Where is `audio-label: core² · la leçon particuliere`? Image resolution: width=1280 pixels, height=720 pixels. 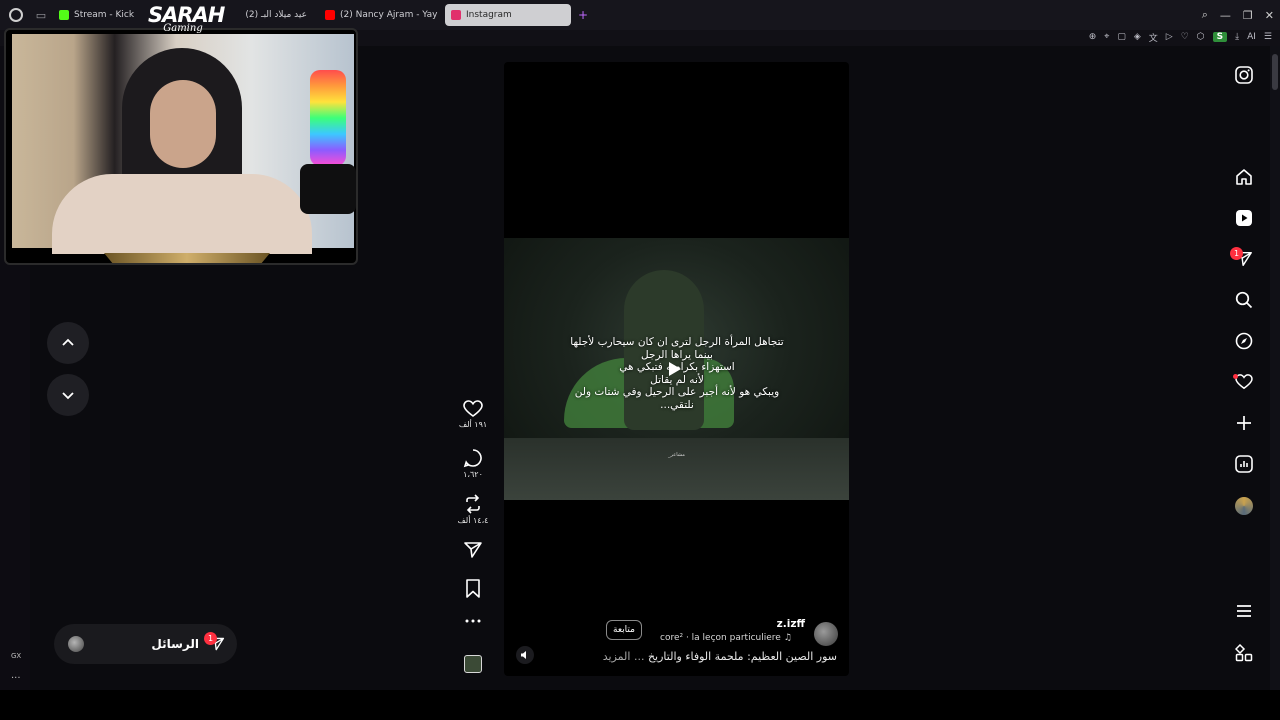
audio-label: core² · la leçon particuliere is located at coordinates (720, 638).